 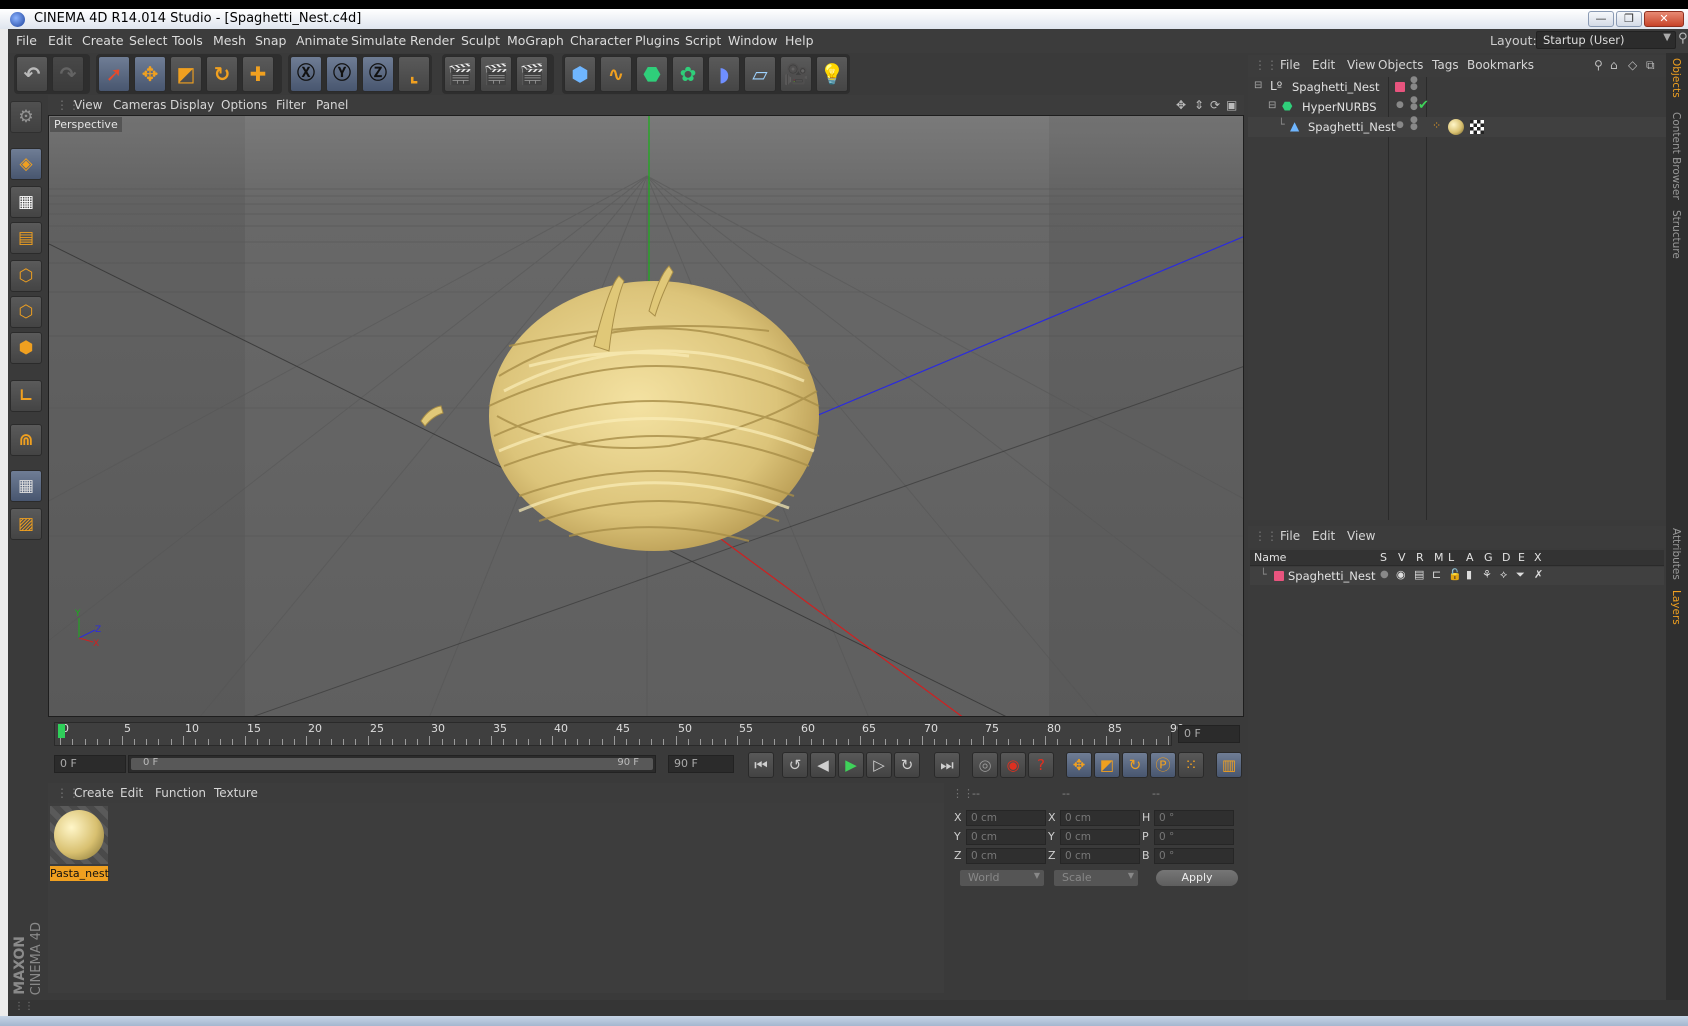 I want to click on make-editable-button: ⚙, so click(x=26, y=117).